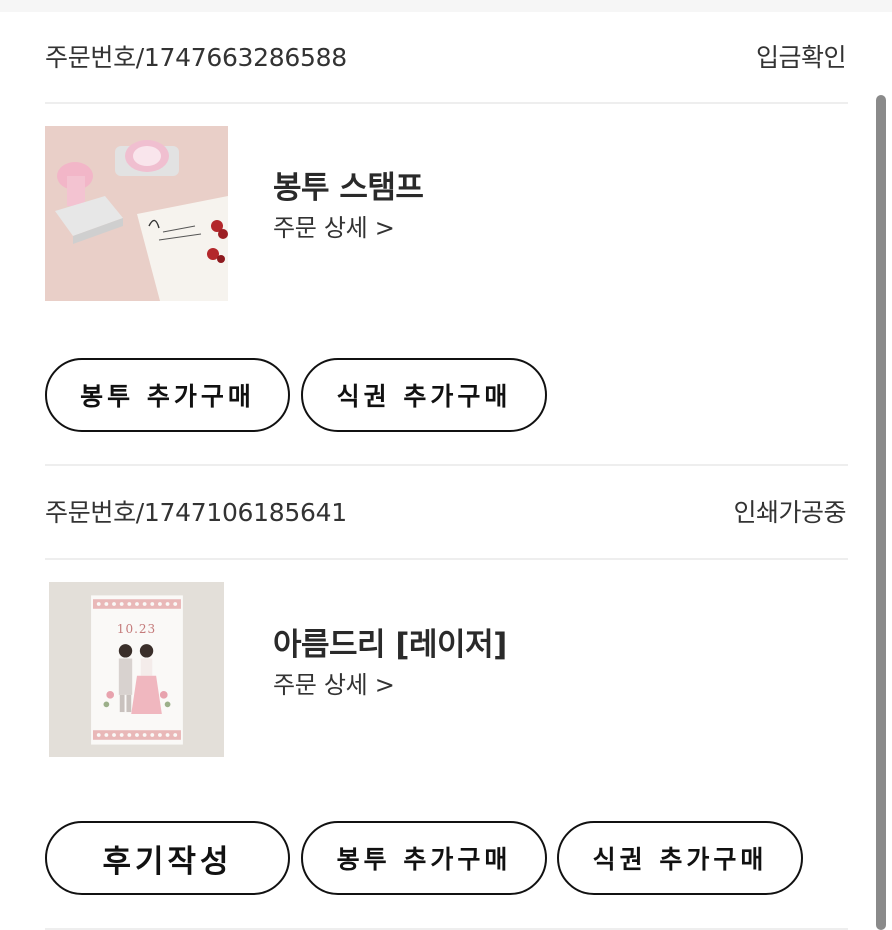 Image resolution: width=892 pixels, height=930 pixels. Describe the element at coordinates (196, 512) in the screenshot. I see `order-number: 주문번호/1747106185641` at that location.